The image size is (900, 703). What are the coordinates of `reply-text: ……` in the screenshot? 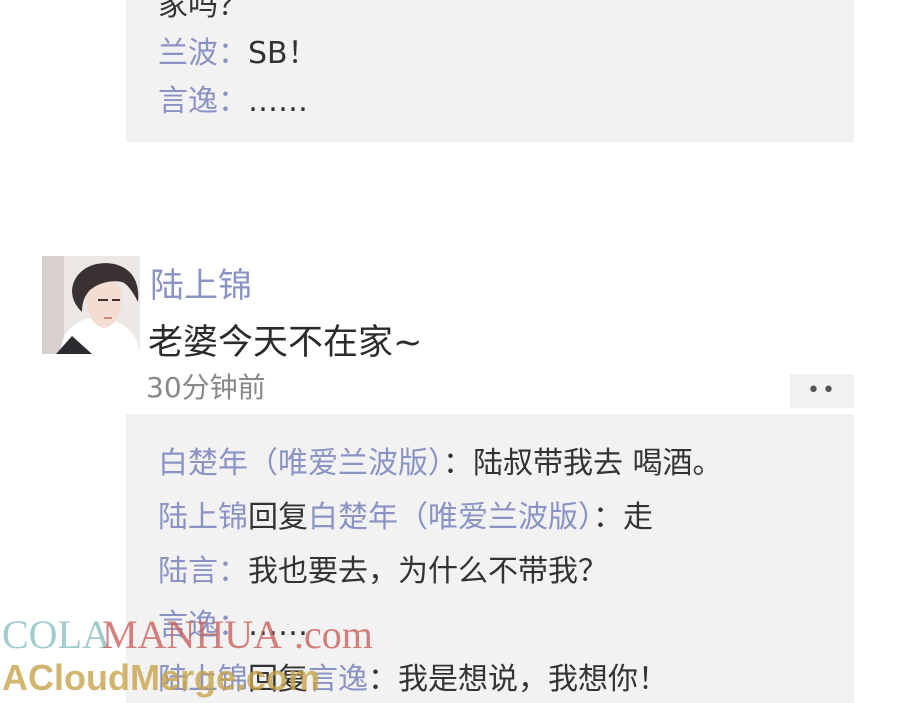 It's located at (278, 101).